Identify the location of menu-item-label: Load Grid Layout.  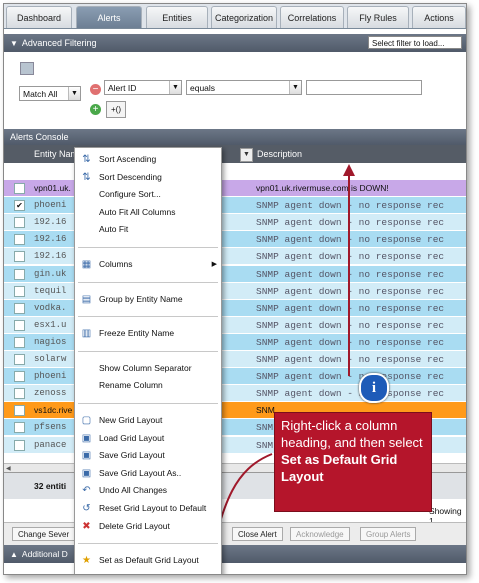
(132, 437).